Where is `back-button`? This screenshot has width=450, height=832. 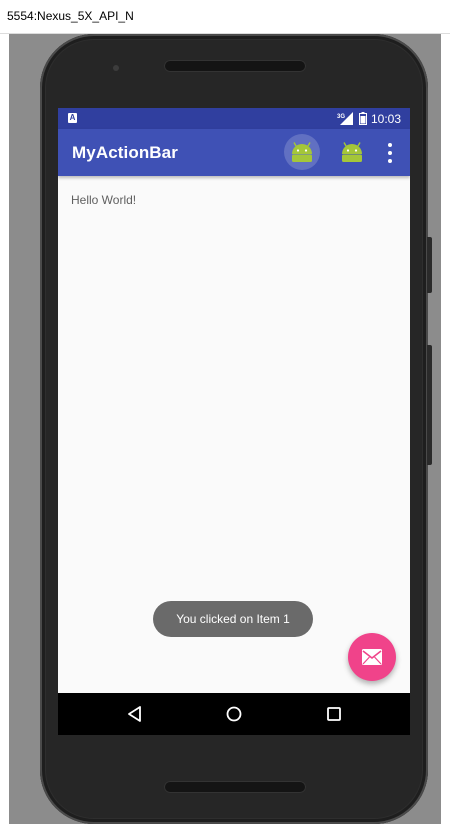
back-button is located at coordinates (135, 714).